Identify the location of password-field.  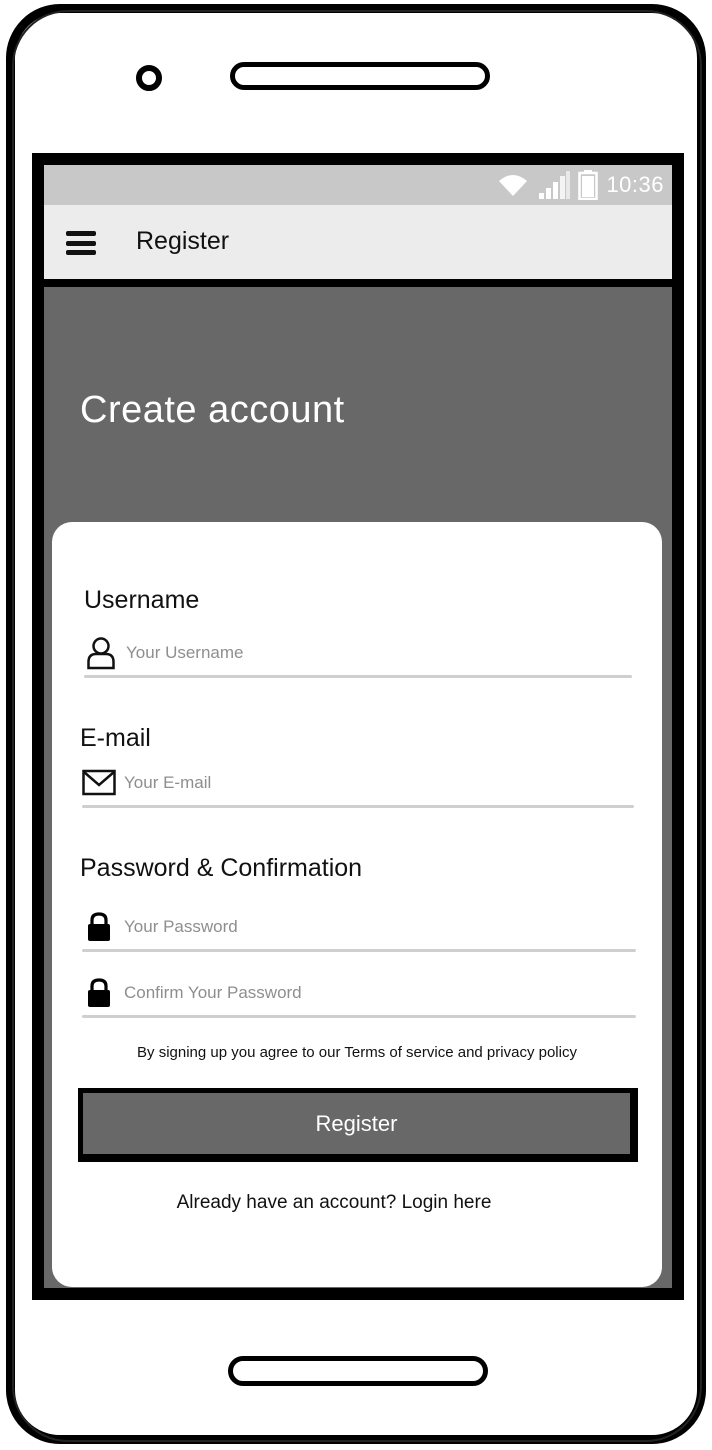
(359, 929).